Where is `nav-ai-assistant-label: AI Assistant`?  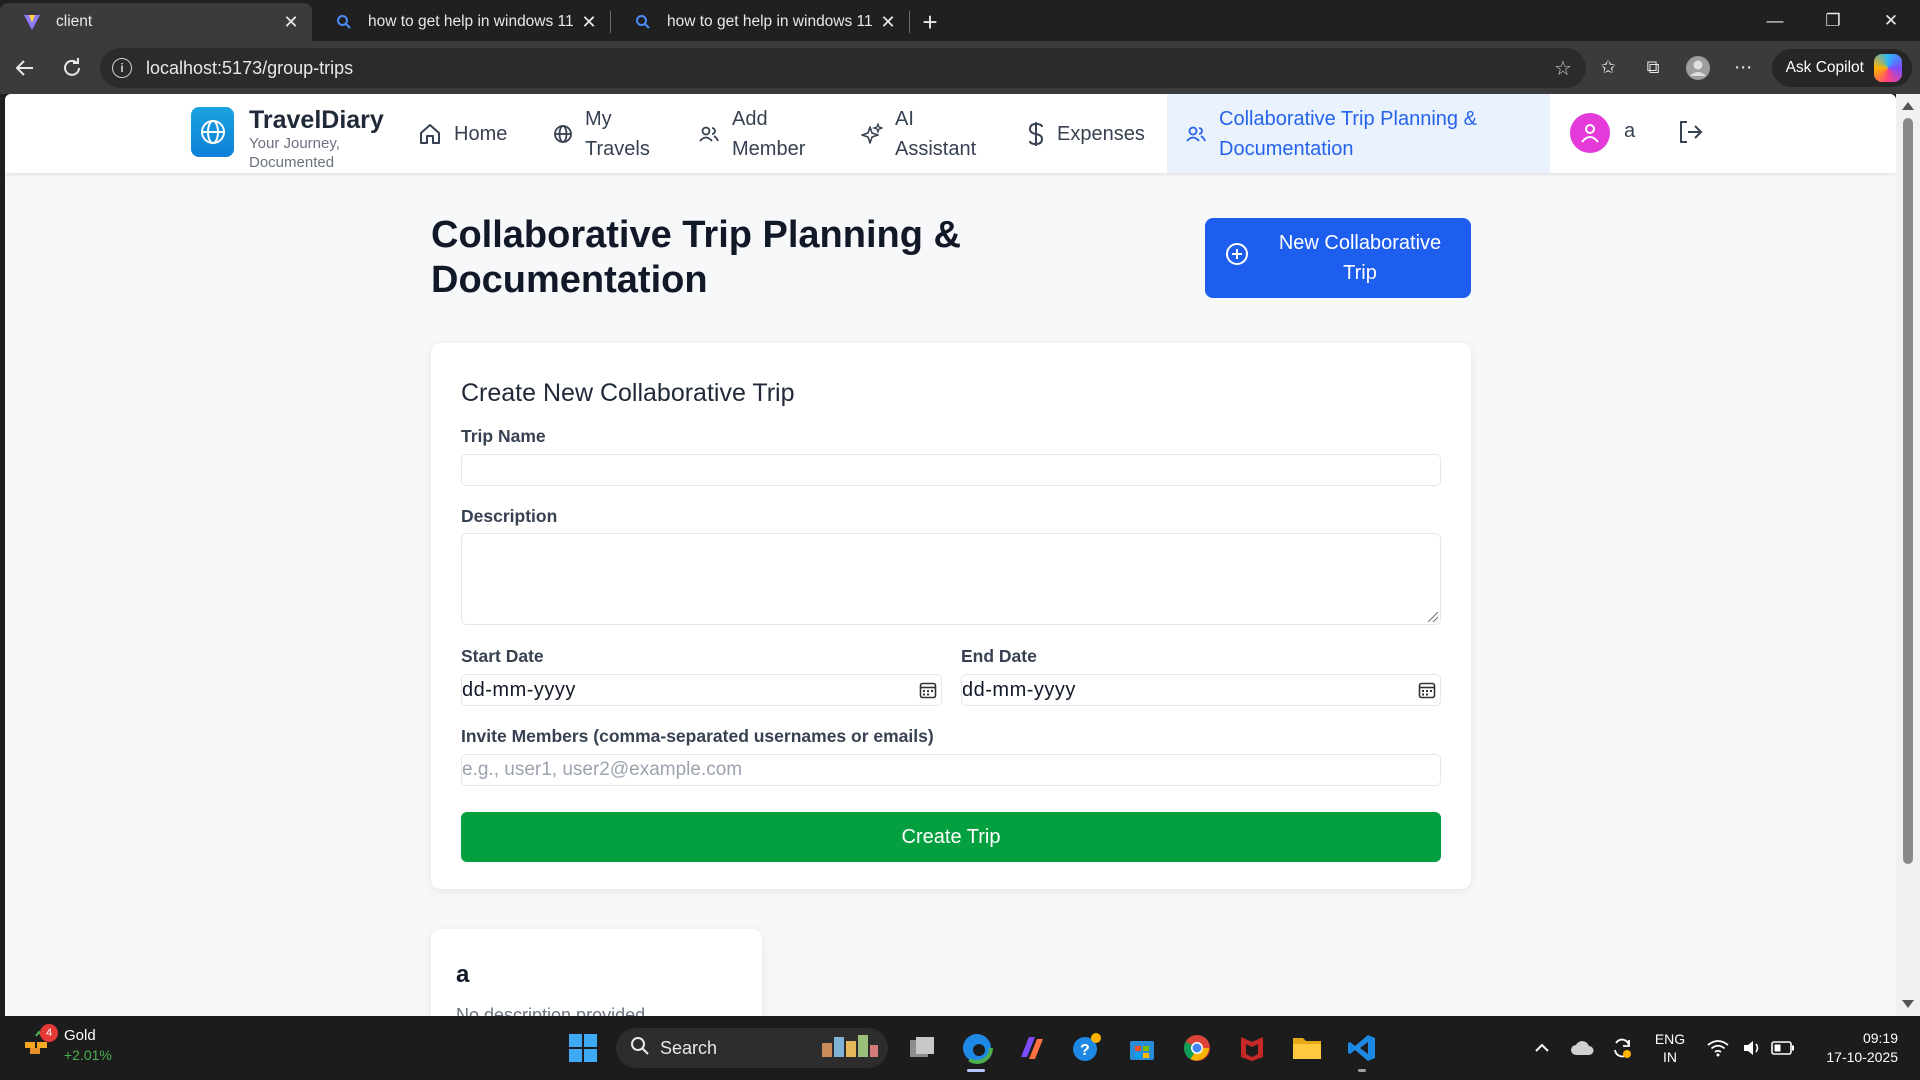
nav-ai-assistant-label: AI Assistant is located at coordinates (936, 133).